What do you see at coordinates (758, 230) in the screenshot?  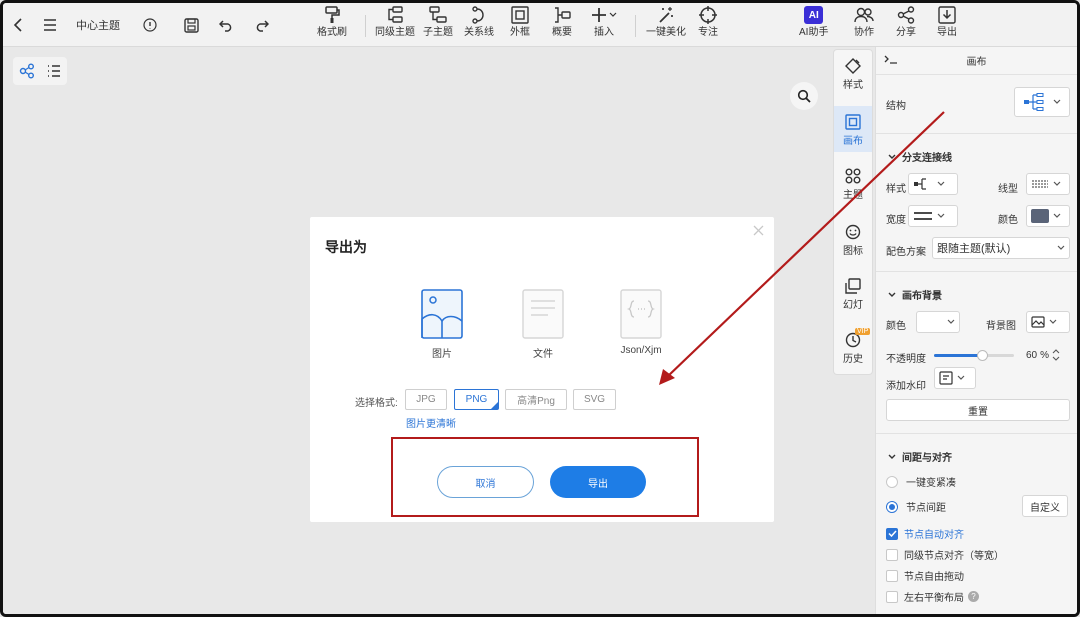 I see `close-icon` at bounding box center [758, 230].